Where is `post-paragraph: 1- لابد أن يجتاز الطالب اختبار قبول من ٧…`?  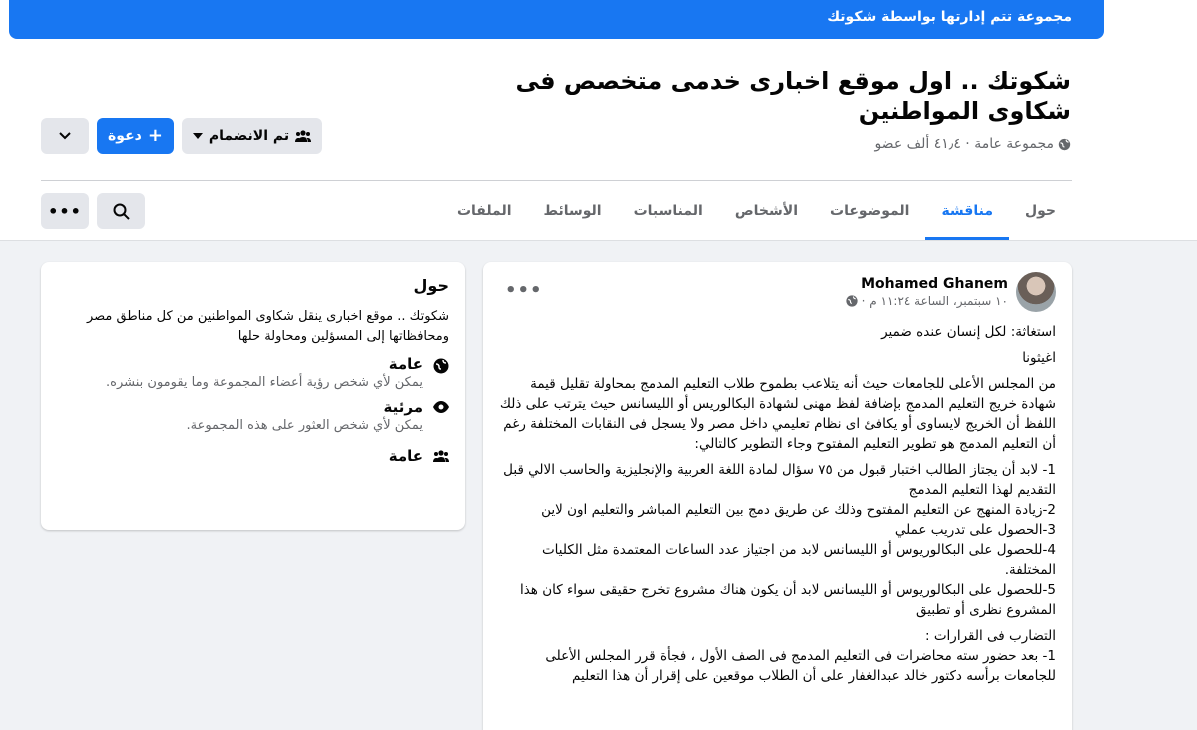
post-paragraph: 1- لابد أن يجتاز الطالب اختبار قبول من ٧… is located at coordinates (779, 540).